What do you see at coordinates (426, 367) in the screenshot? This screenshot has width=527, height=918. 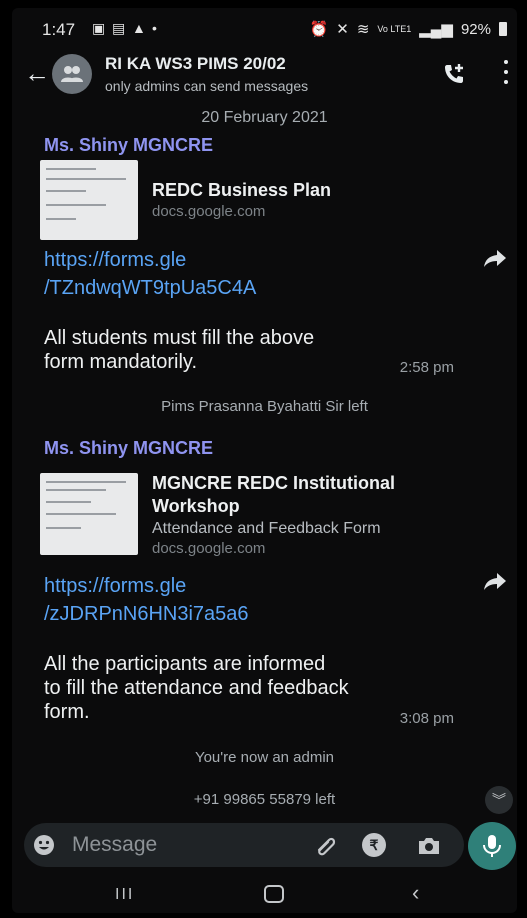 I see `message-time: 2:58 pm` at bounding box center [426, 367].